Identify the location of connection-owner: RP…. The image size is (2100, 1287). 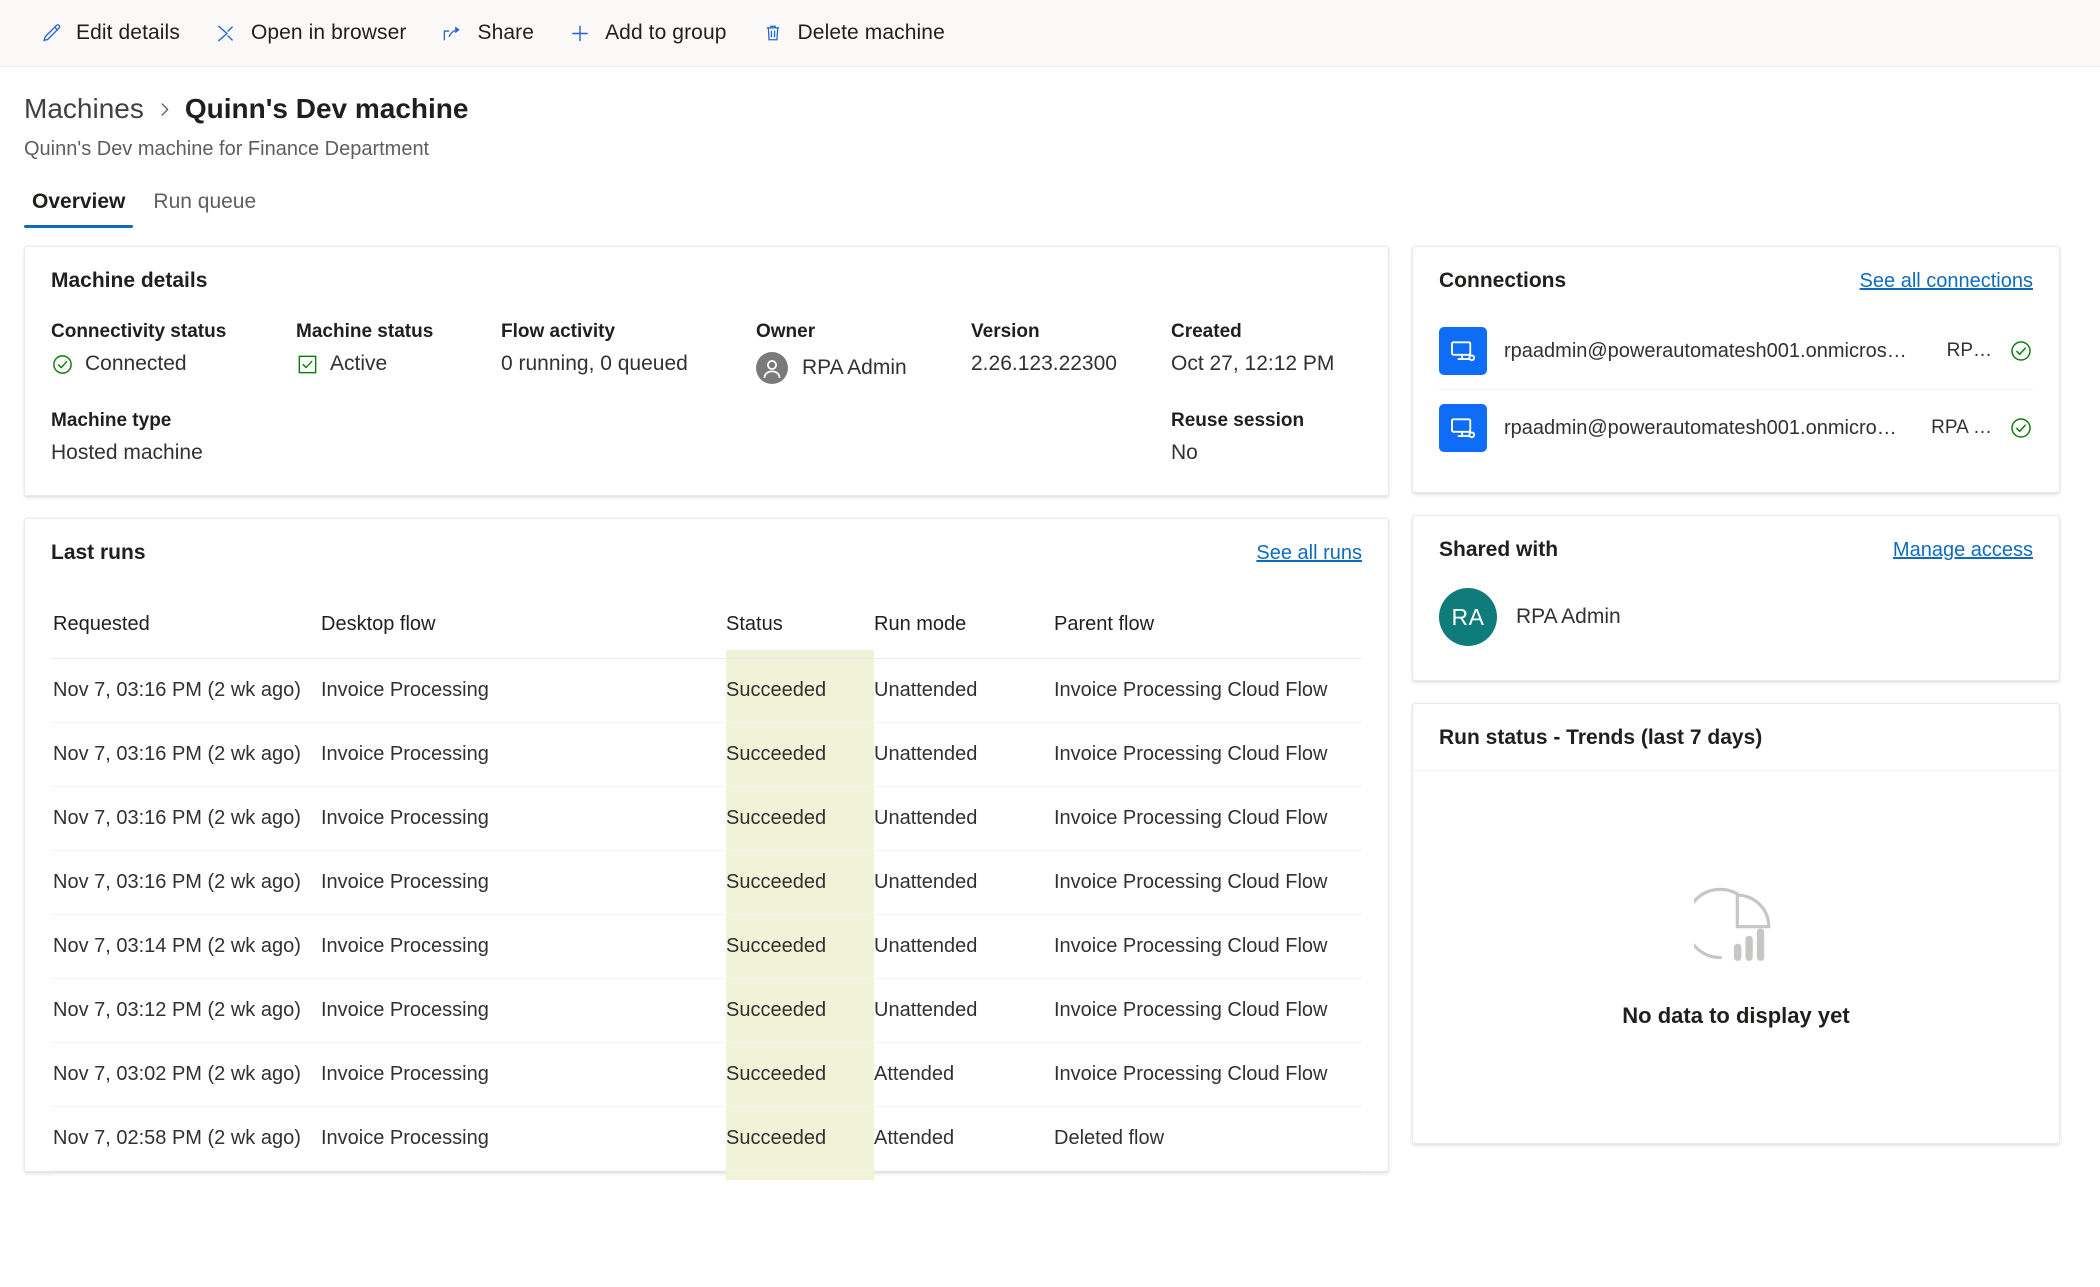
(1969, 350).